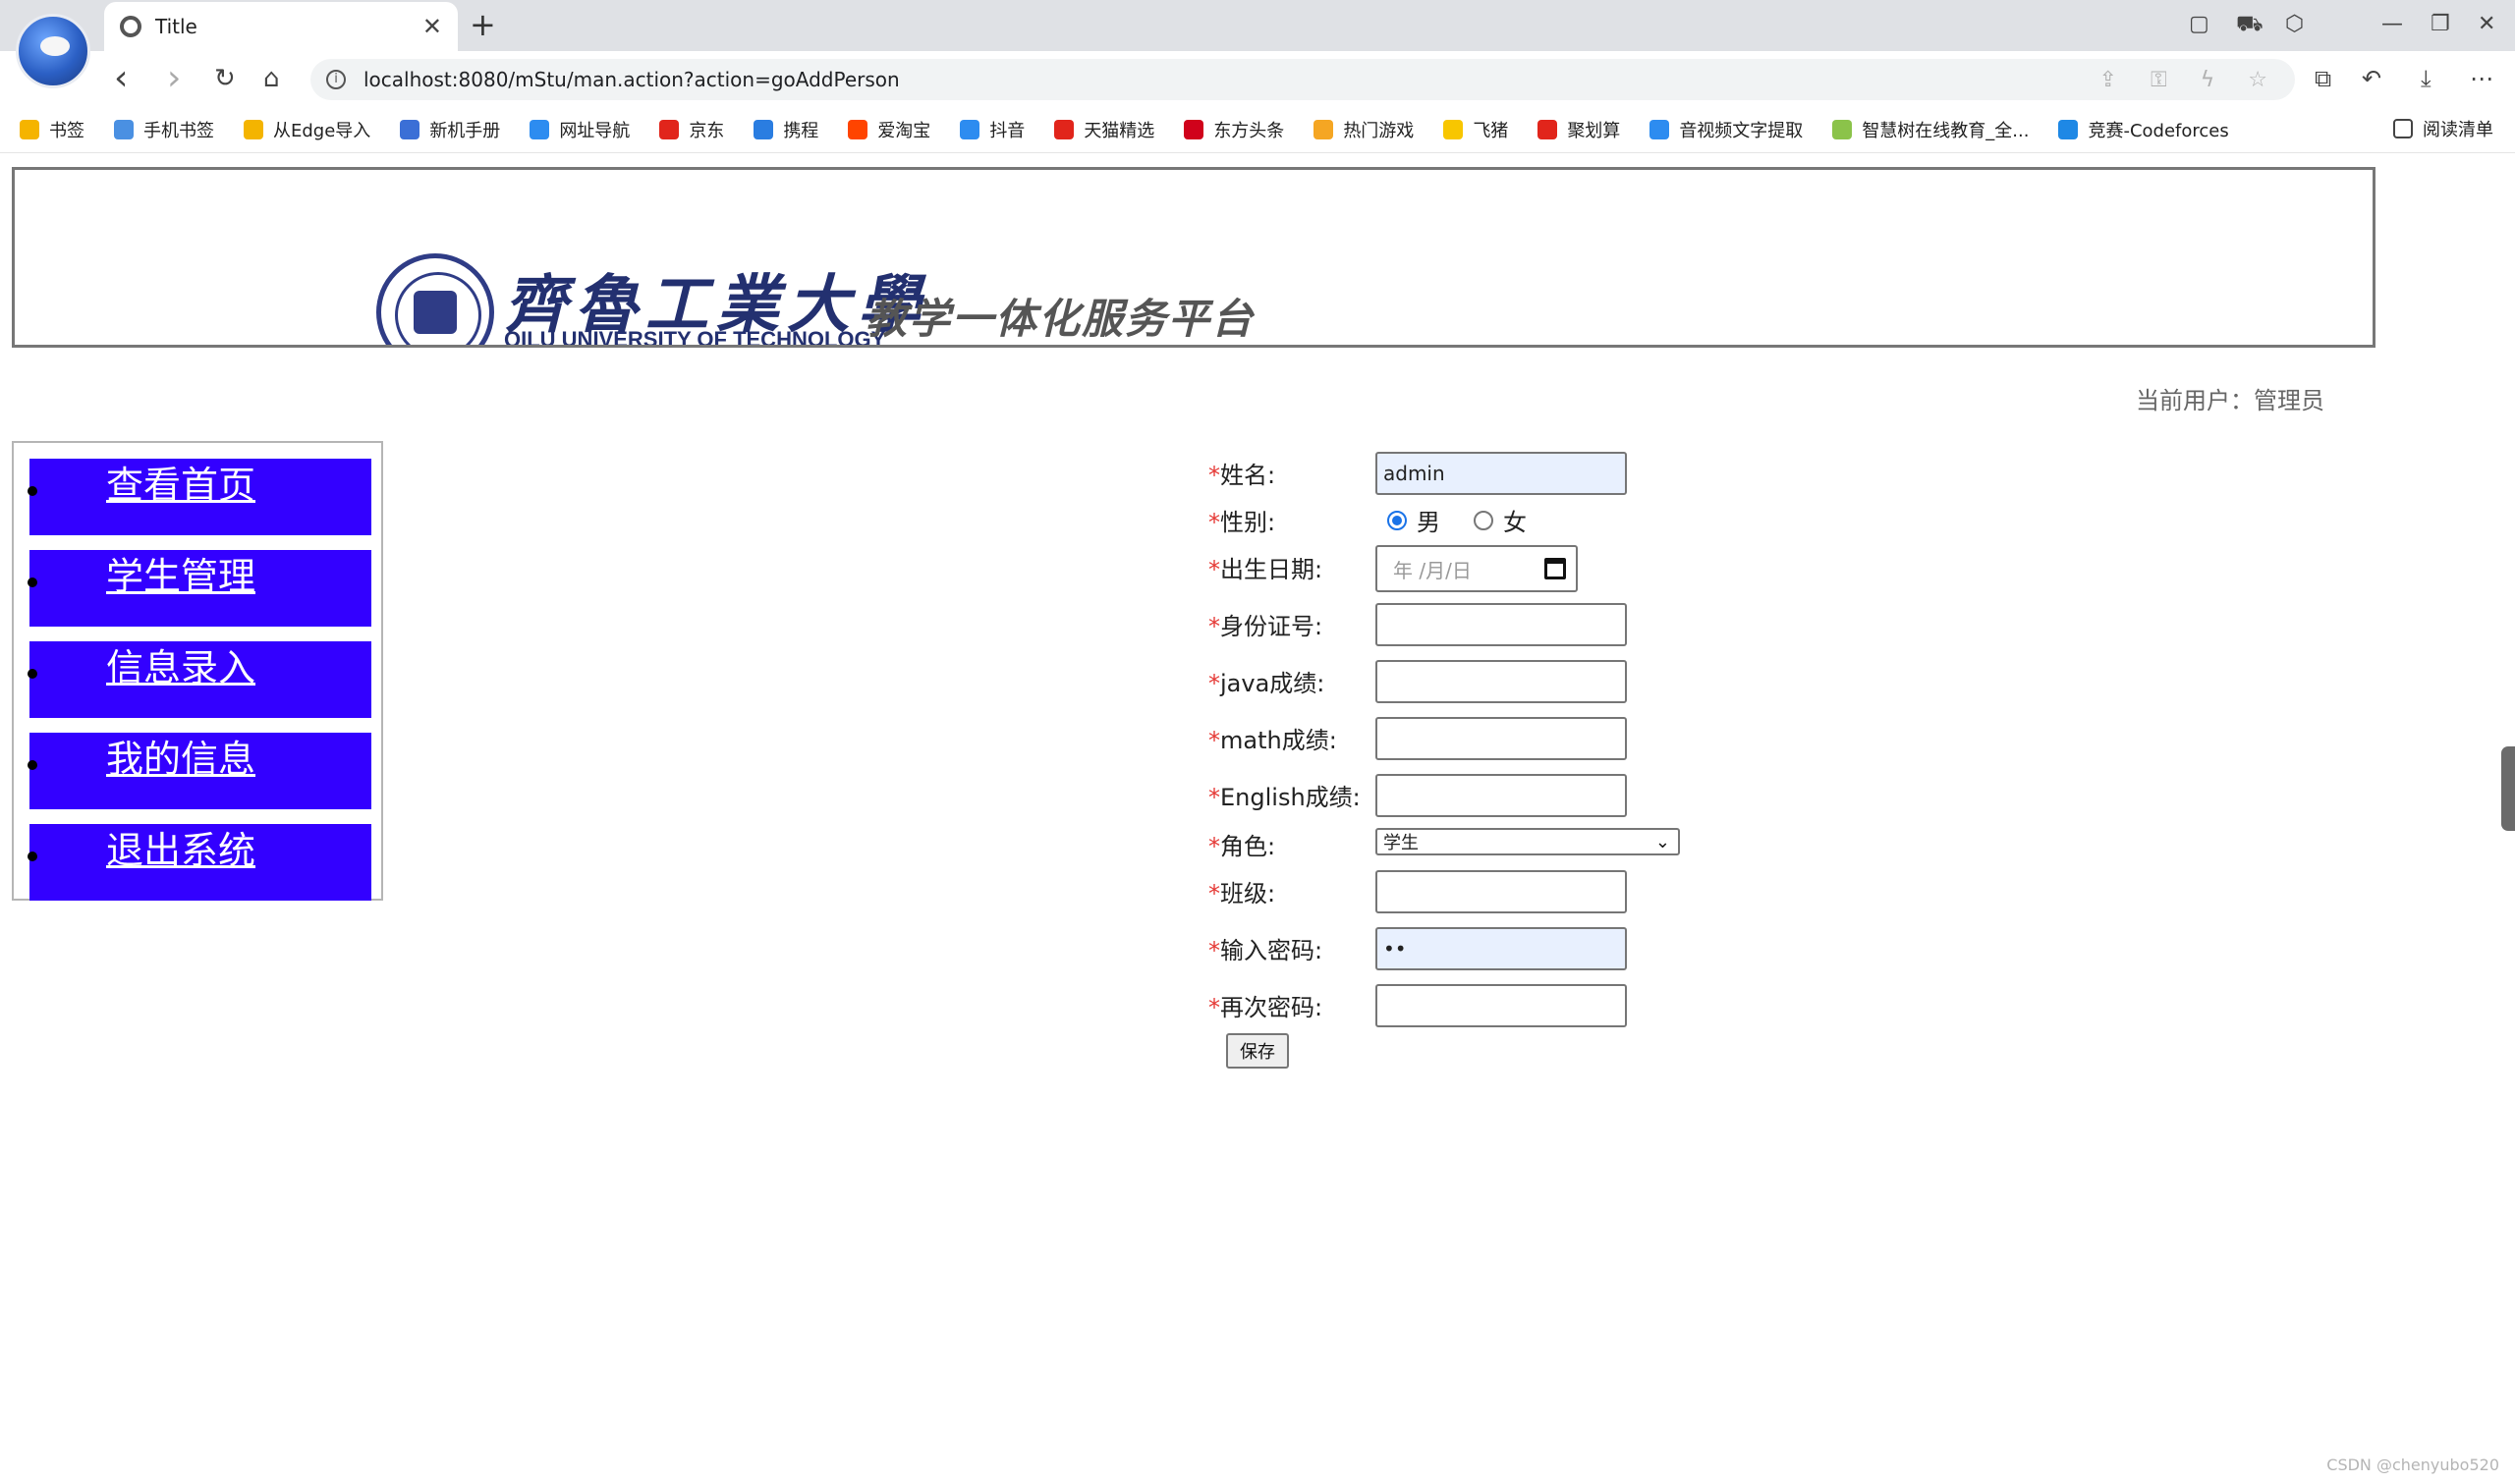  I want to click on side-panel-handle, so click(2508, 788).